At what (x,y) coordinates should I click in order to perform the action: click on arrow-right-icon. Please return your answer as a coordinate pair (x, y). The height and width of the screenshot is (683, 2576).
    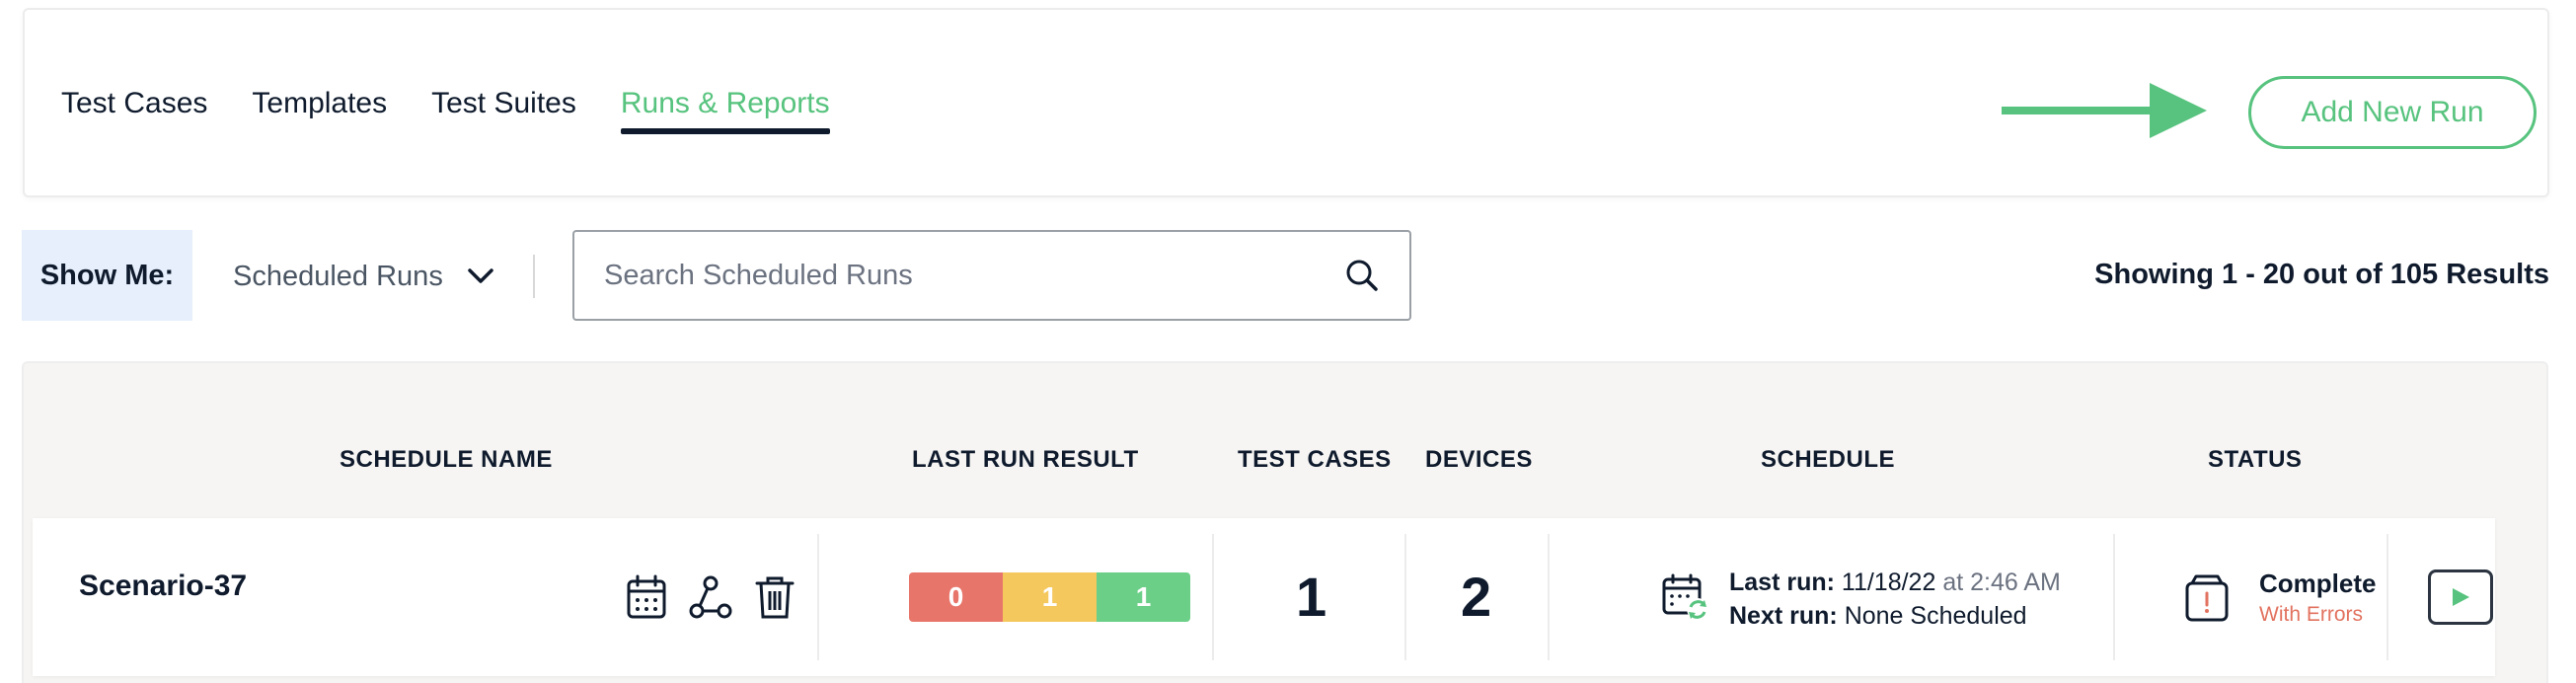
    Looking at the image, I should click on (2104, 110).